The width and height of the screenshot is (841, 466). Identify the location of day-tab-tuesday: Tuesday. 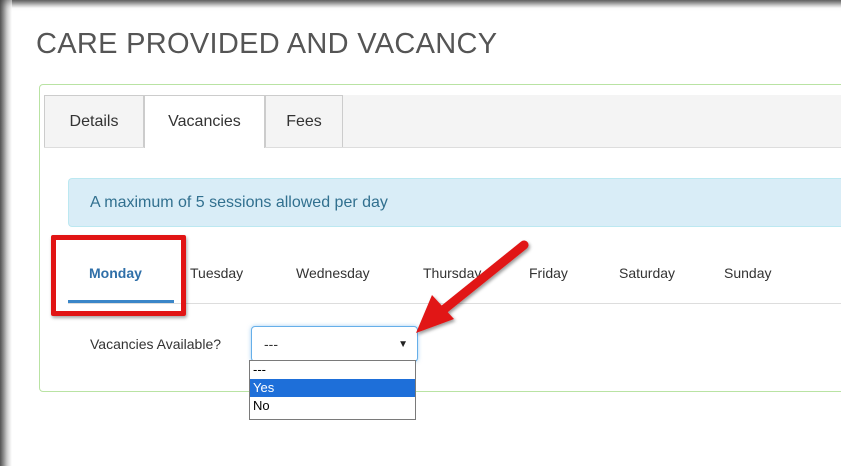
(216, 273).